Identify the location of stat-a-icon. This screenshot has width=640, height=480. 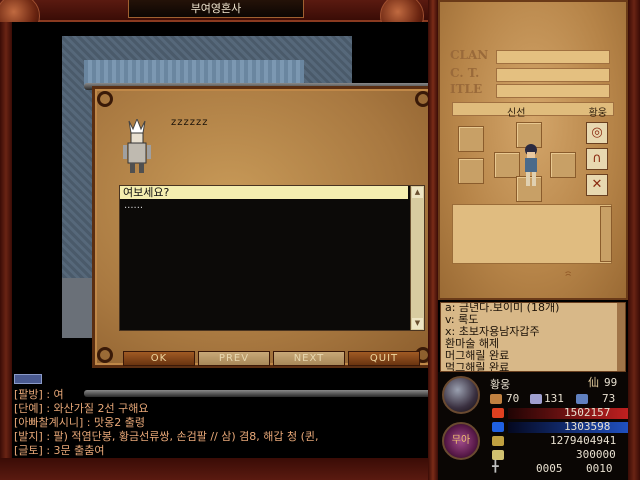
(496, 399).